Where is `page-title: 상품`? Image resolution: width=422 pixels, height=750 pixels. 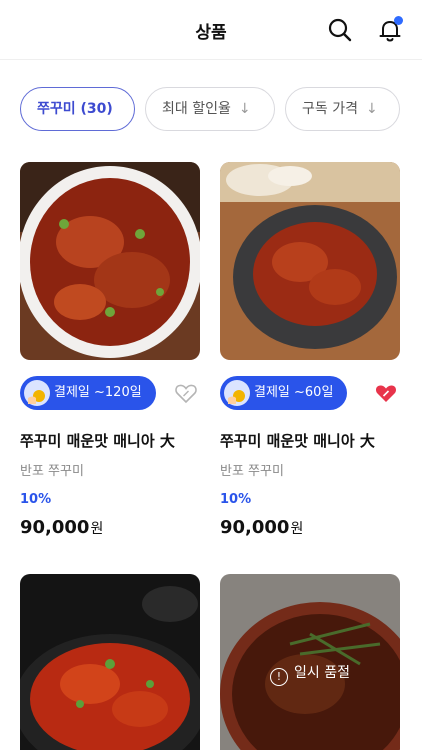
page-title: 상품 is located at coordinates (211, 33).